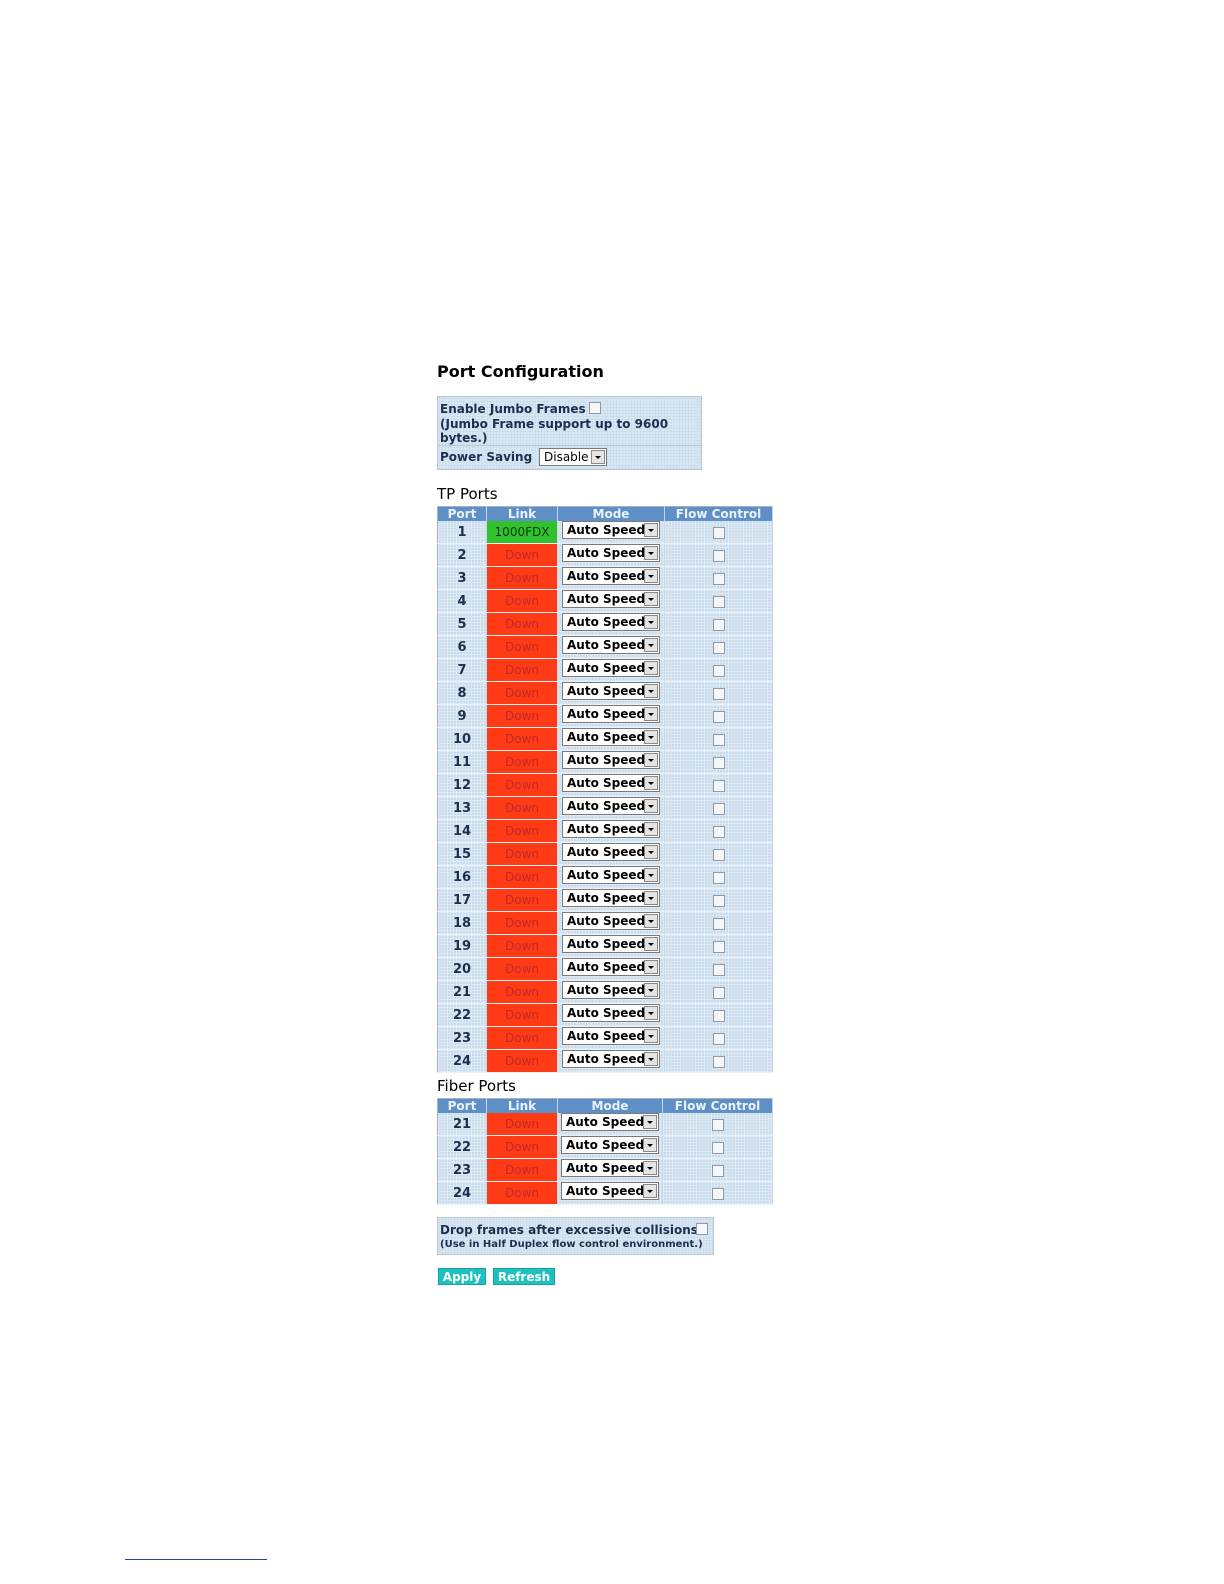  I want to click on link-status: Down, so click(522, 1124).